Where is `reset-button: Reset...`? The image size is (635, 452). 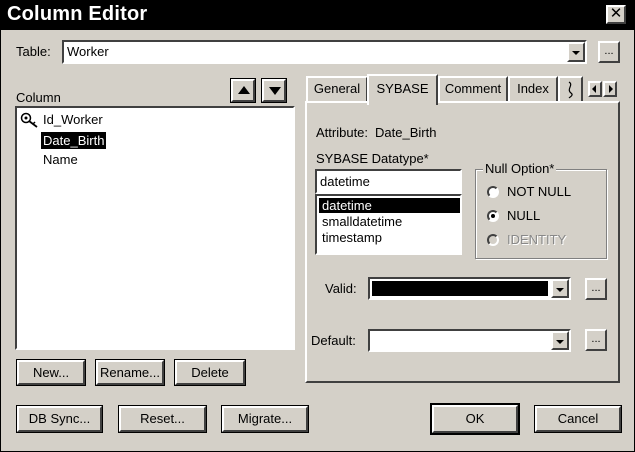 reset-button: Reset... is located at coordinates (162, 419).